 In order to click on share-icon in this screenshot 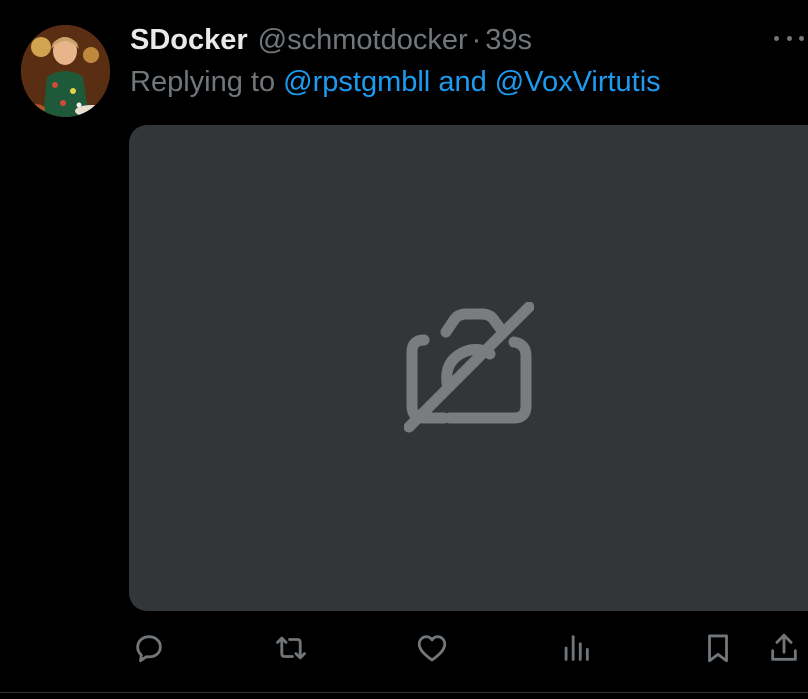, I will do `click(784, 647)`.